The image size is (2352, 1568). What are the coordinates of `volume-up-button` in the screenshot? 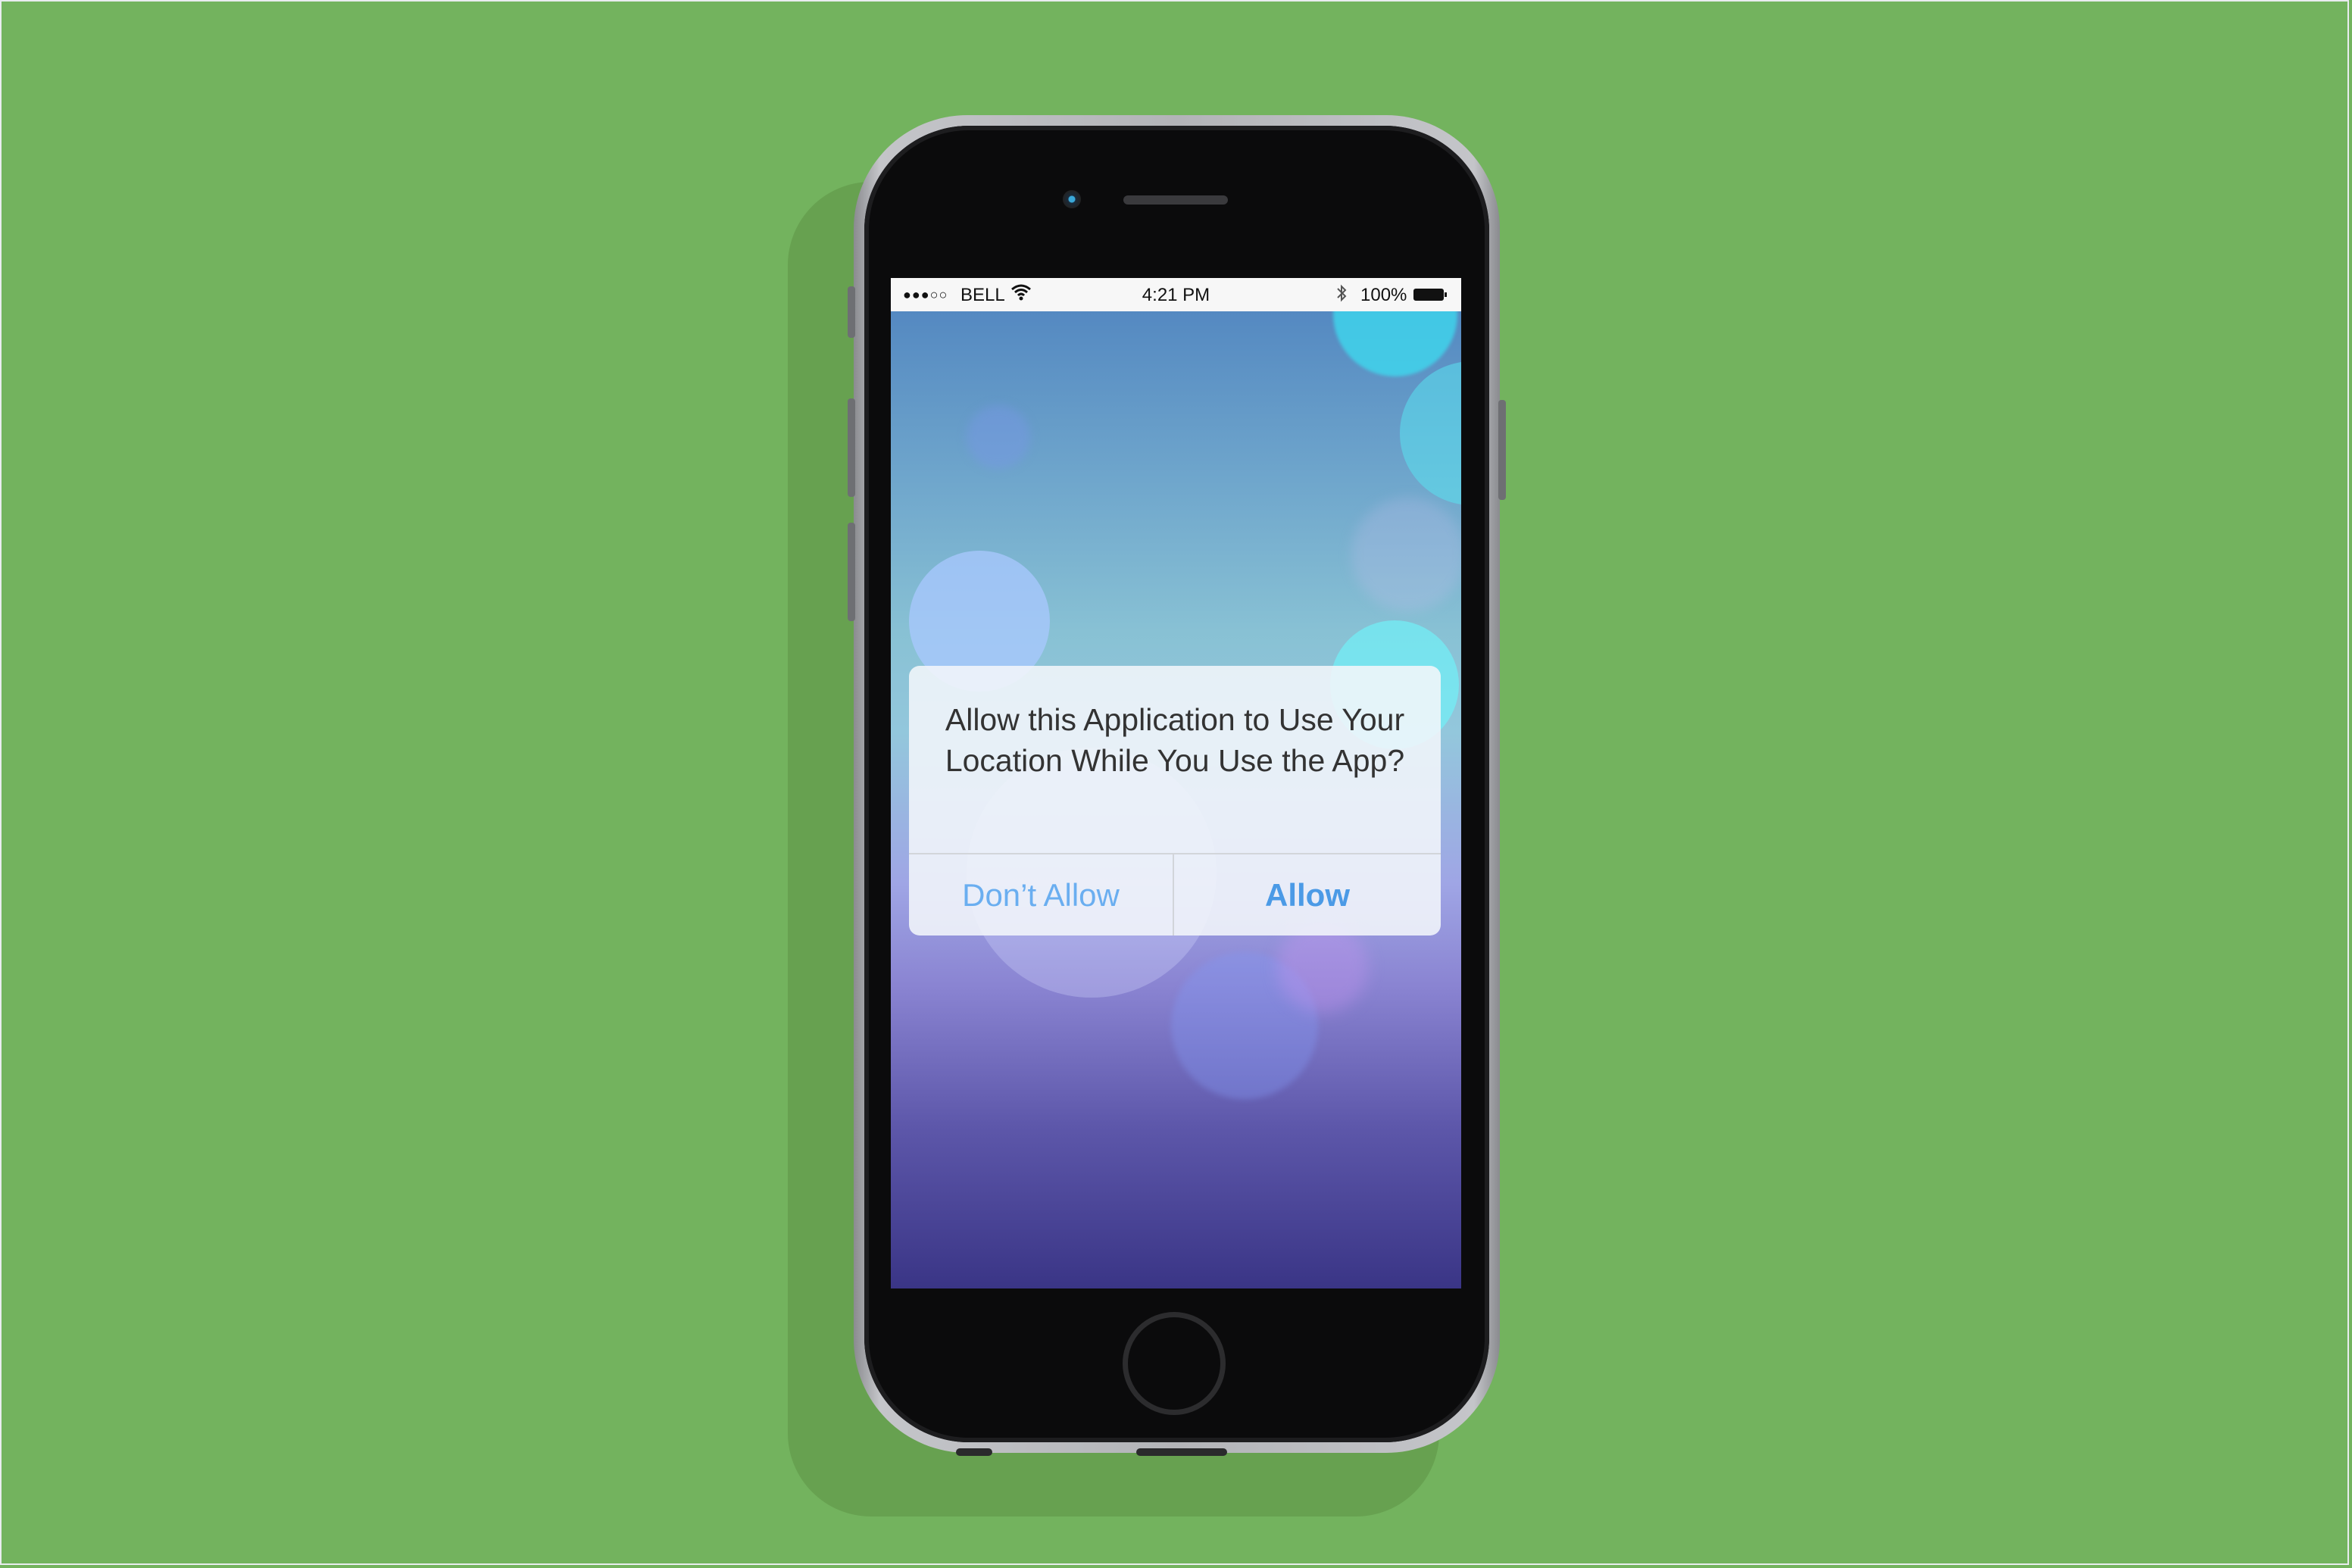 It's located at (851, 447).